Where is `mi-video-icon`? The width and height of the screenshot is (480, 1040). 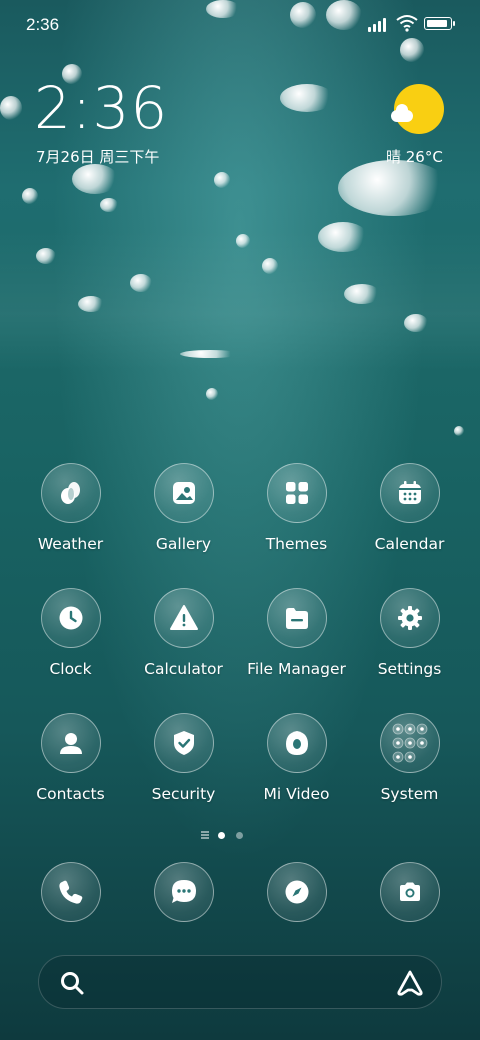 mi-video-icon is located at coordinates (296, 743).